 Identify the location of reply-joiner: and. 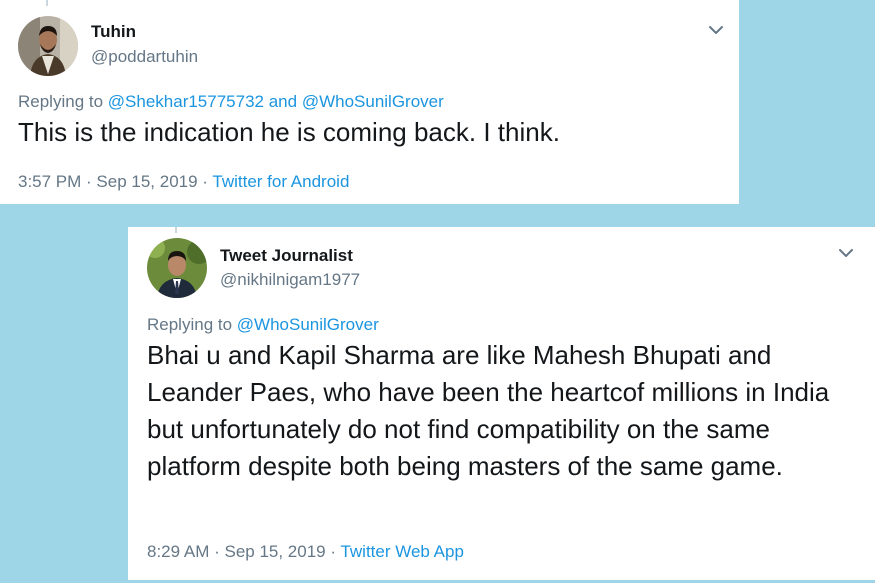
(283, 101).